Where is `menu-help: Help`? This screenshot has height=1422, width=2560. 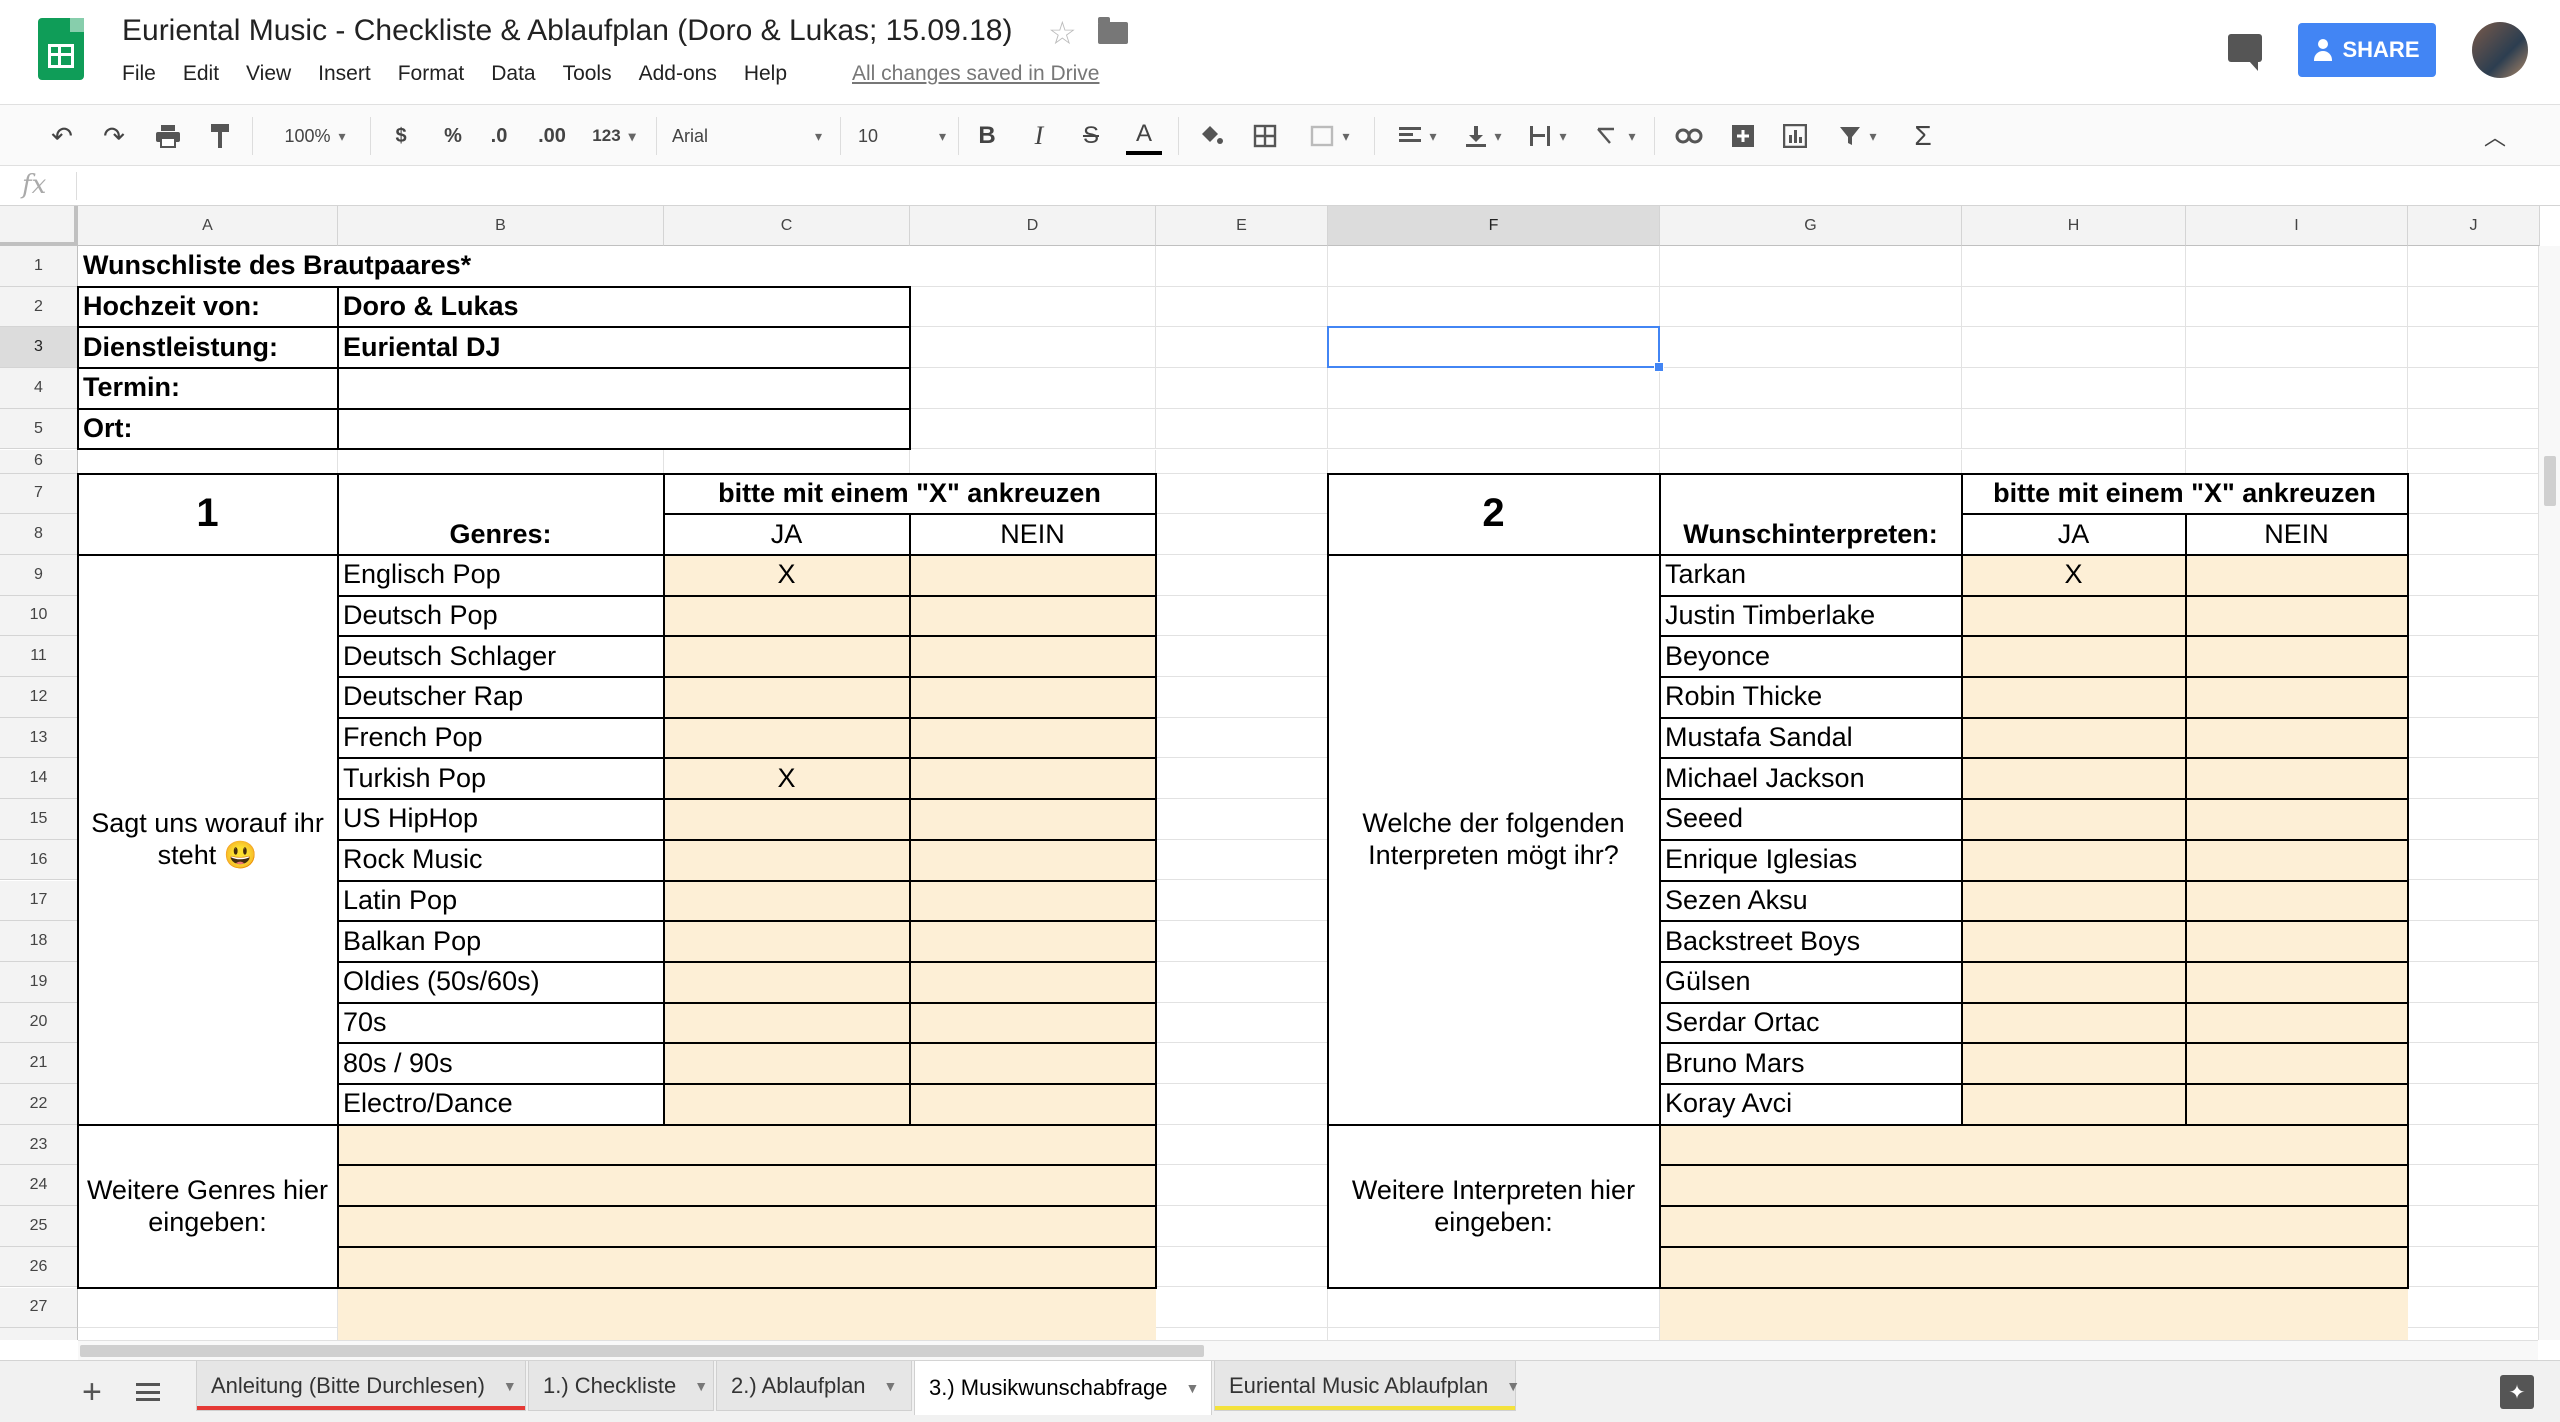 menu-help: Help is located at coordinates (765, 74).